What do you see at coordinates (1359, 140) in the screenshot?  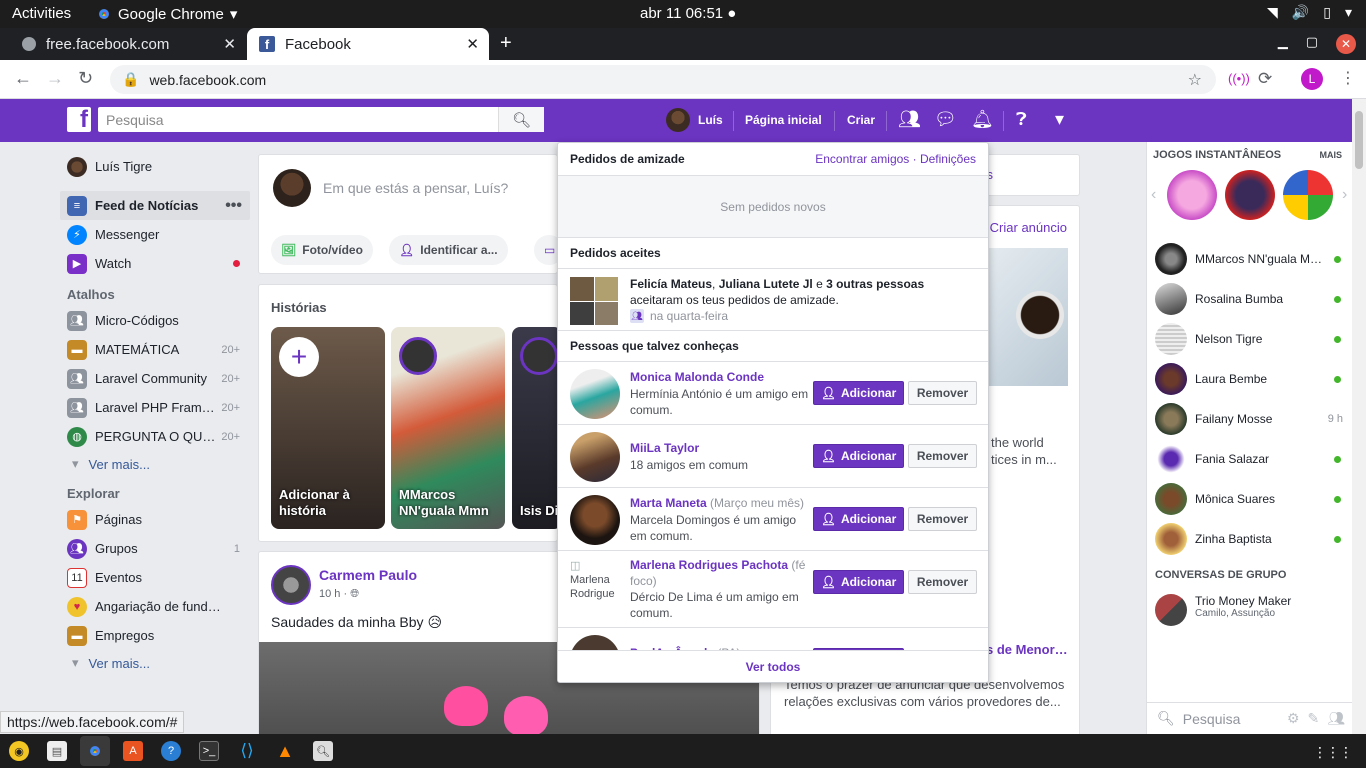 I see `scrollbar-thumb` at bounding box center [1359, 140].